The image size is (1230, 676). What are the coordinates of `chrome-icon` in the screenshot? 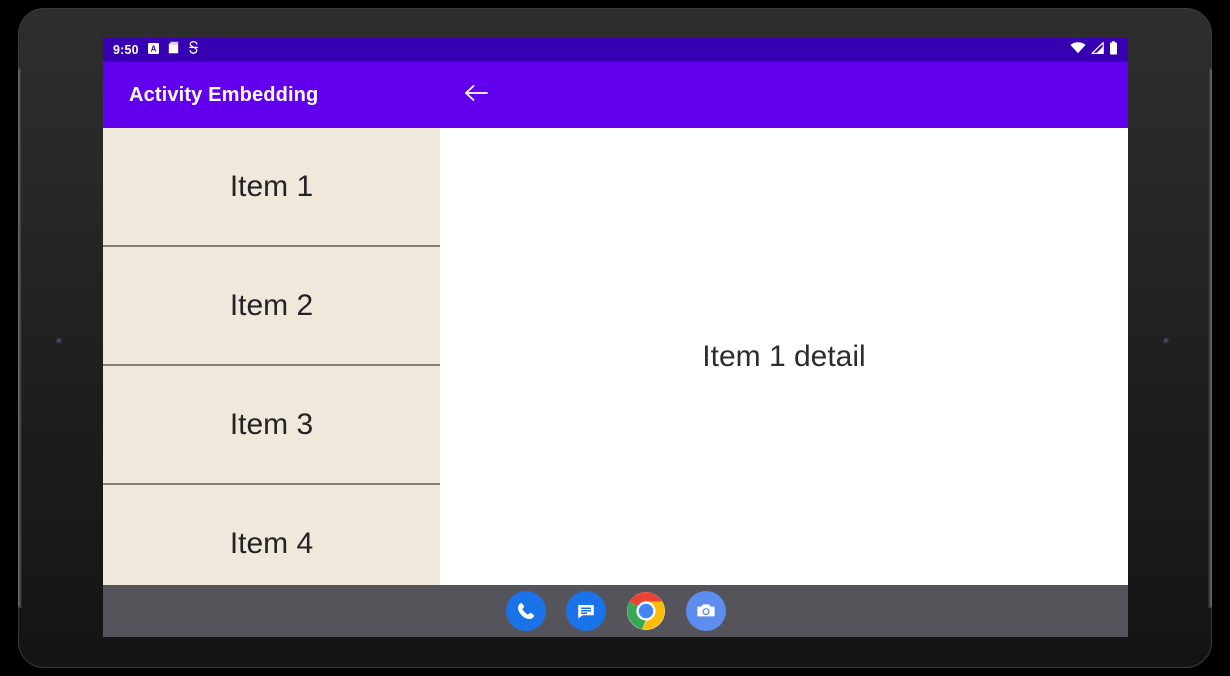 It's located at (646, 611).